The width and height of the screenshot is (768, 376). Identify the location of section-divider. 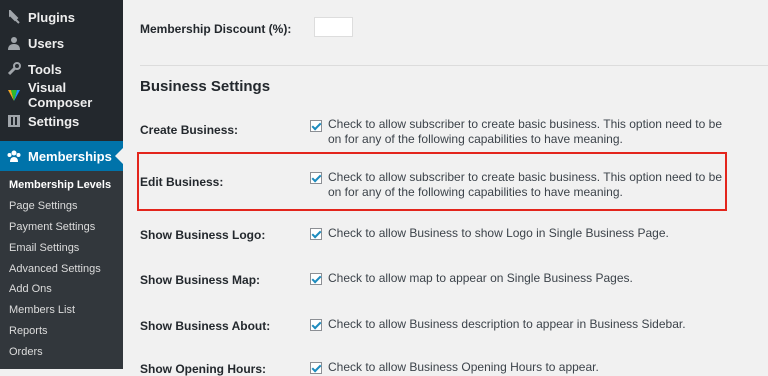
(454, 65).